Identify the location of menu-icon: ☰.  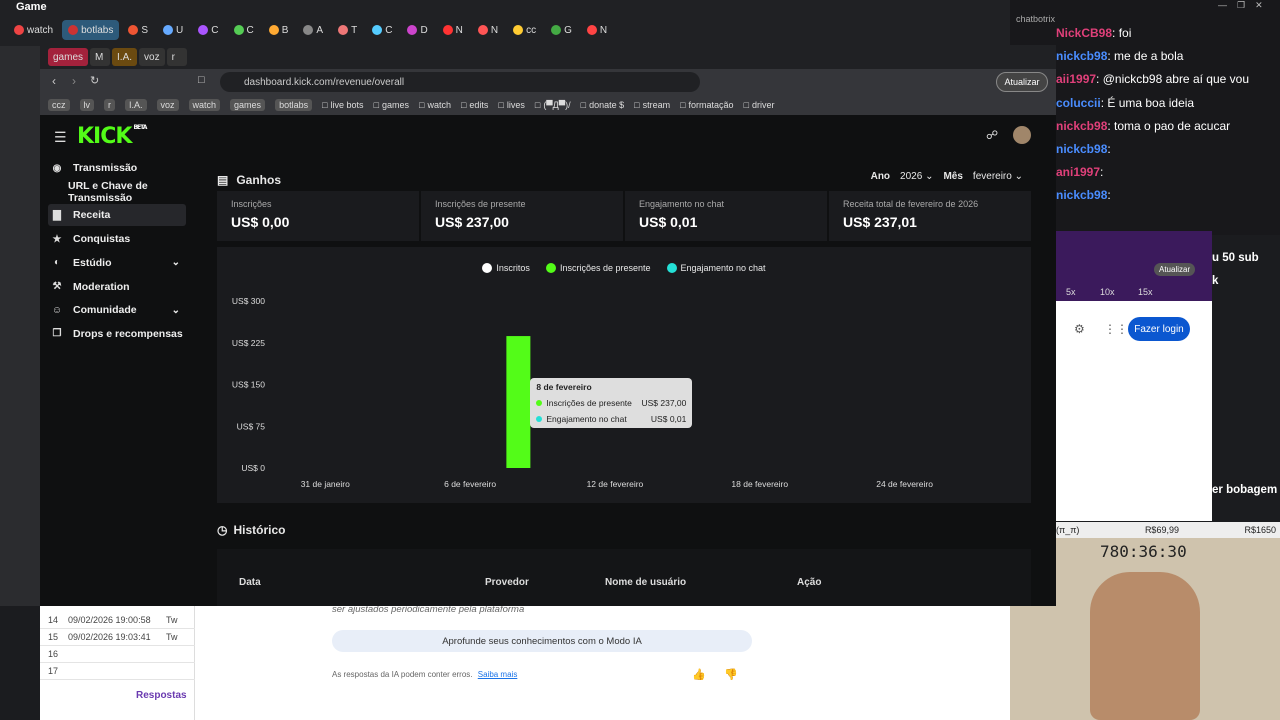
(60, 137).